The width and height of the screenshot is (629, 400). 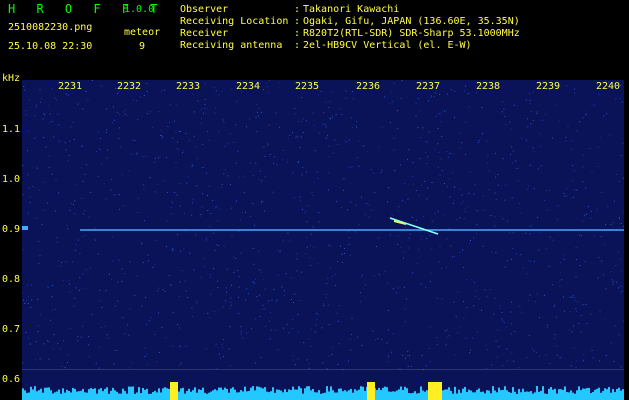 What do you see at coordinates (368, 86) in the screenshot?
I see `x-tick-label: 2236` at bounding box center [368, 86].